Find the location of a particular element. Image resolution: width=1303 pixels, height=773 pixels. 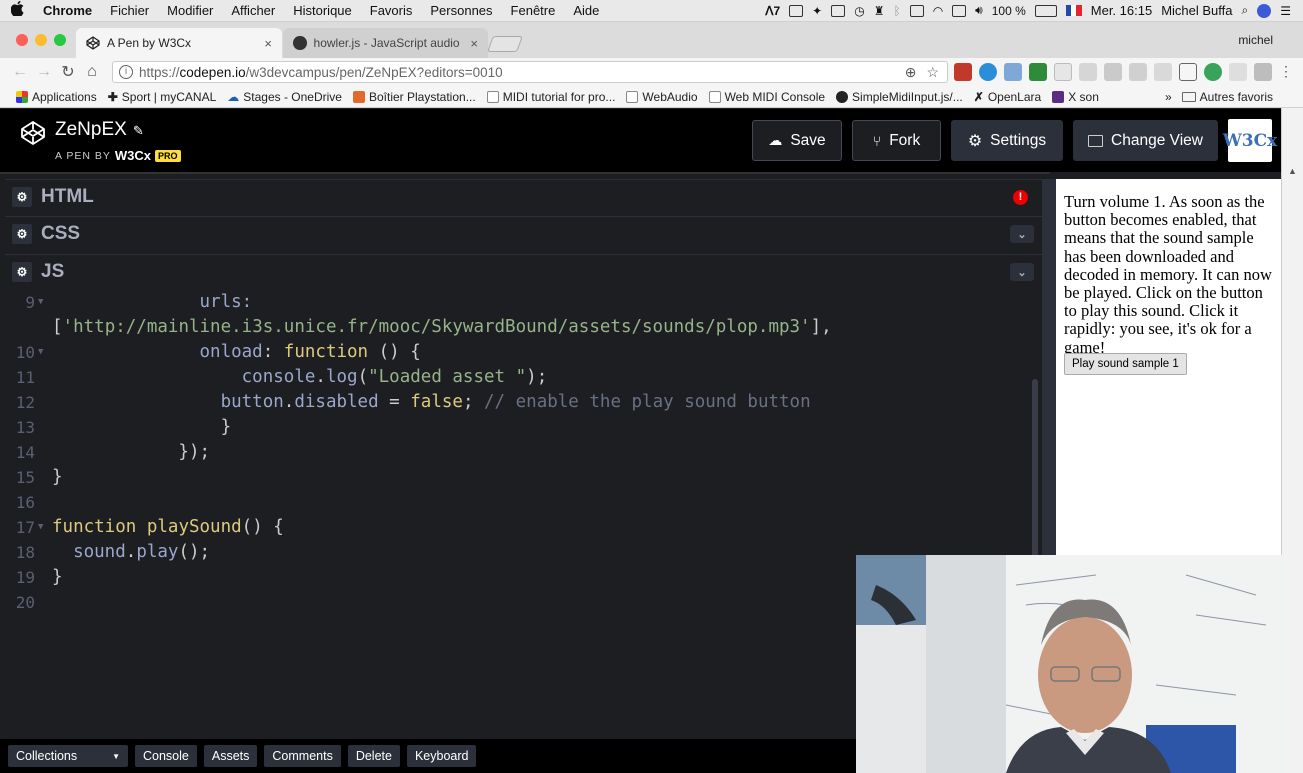

bookmarks-more-chevron: » is located at coordinates (1168, 97).